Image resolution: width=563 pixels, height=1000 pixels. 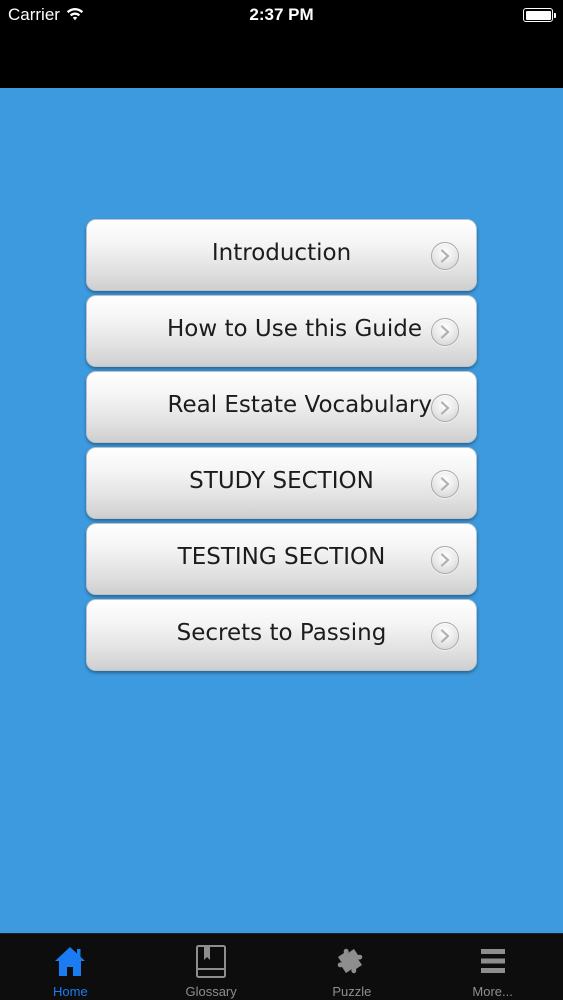 I want to click on how-to-use-guide-button: How to Use this Guide, so click(x=281, y=331).